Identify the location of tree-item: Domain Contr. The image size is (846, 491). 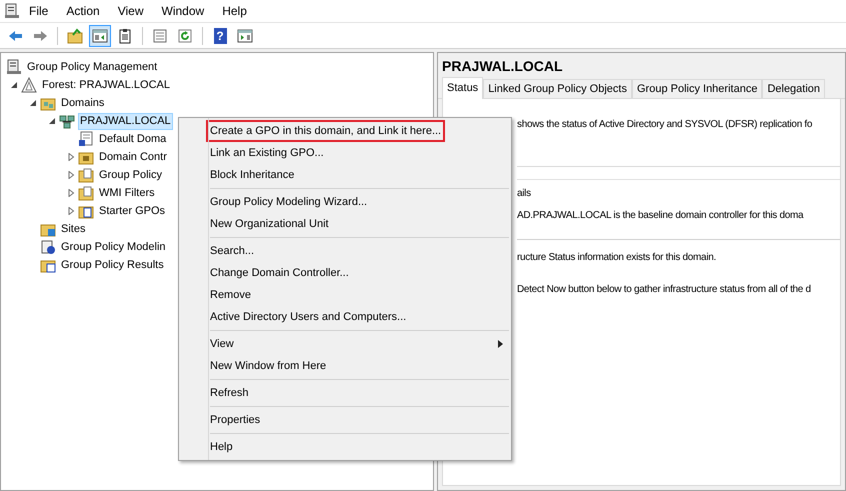
(133, 157).